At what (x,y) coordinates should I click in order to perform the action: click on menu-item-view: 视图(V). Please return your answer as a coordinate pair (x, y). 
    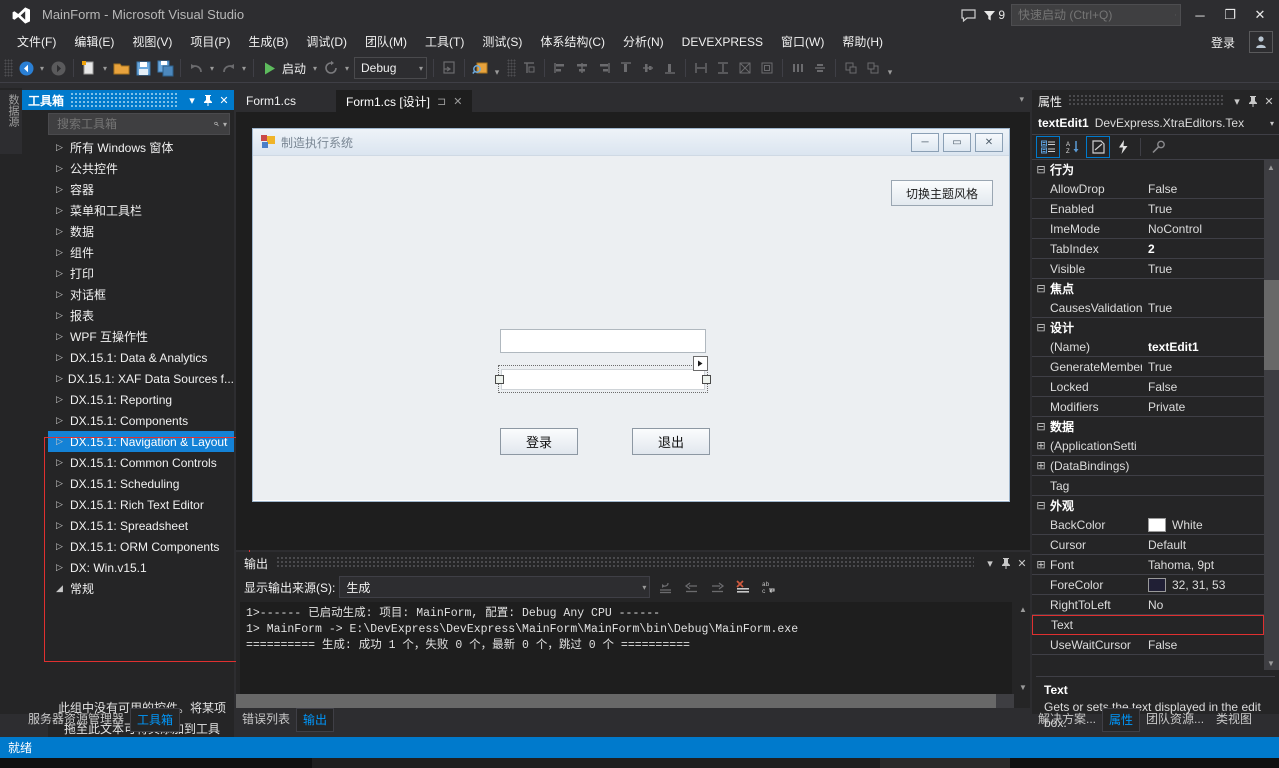
    Looking at the image, I should click on (152, 42).